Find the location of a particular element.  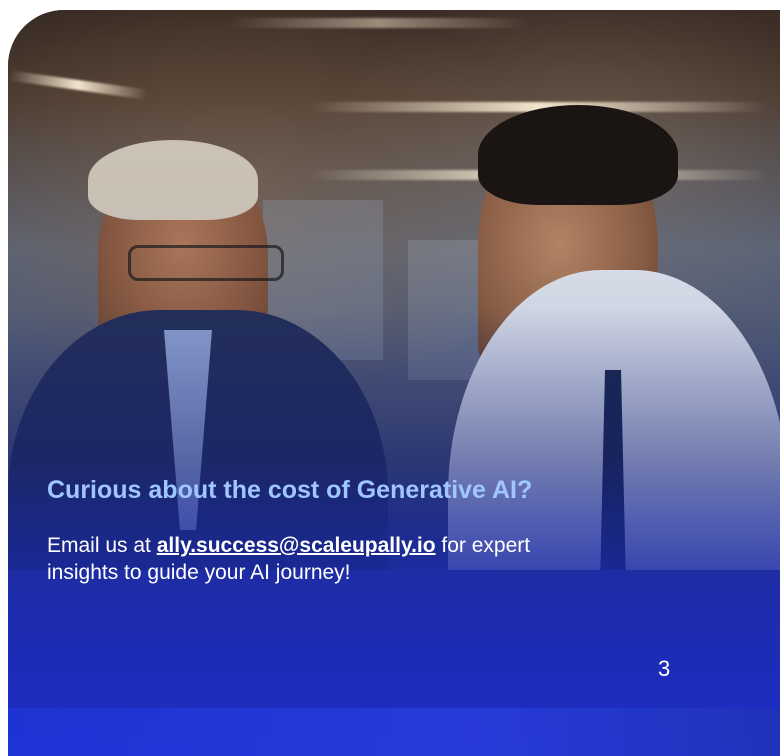

page-number: 3 is located at coordinates (664, 668).